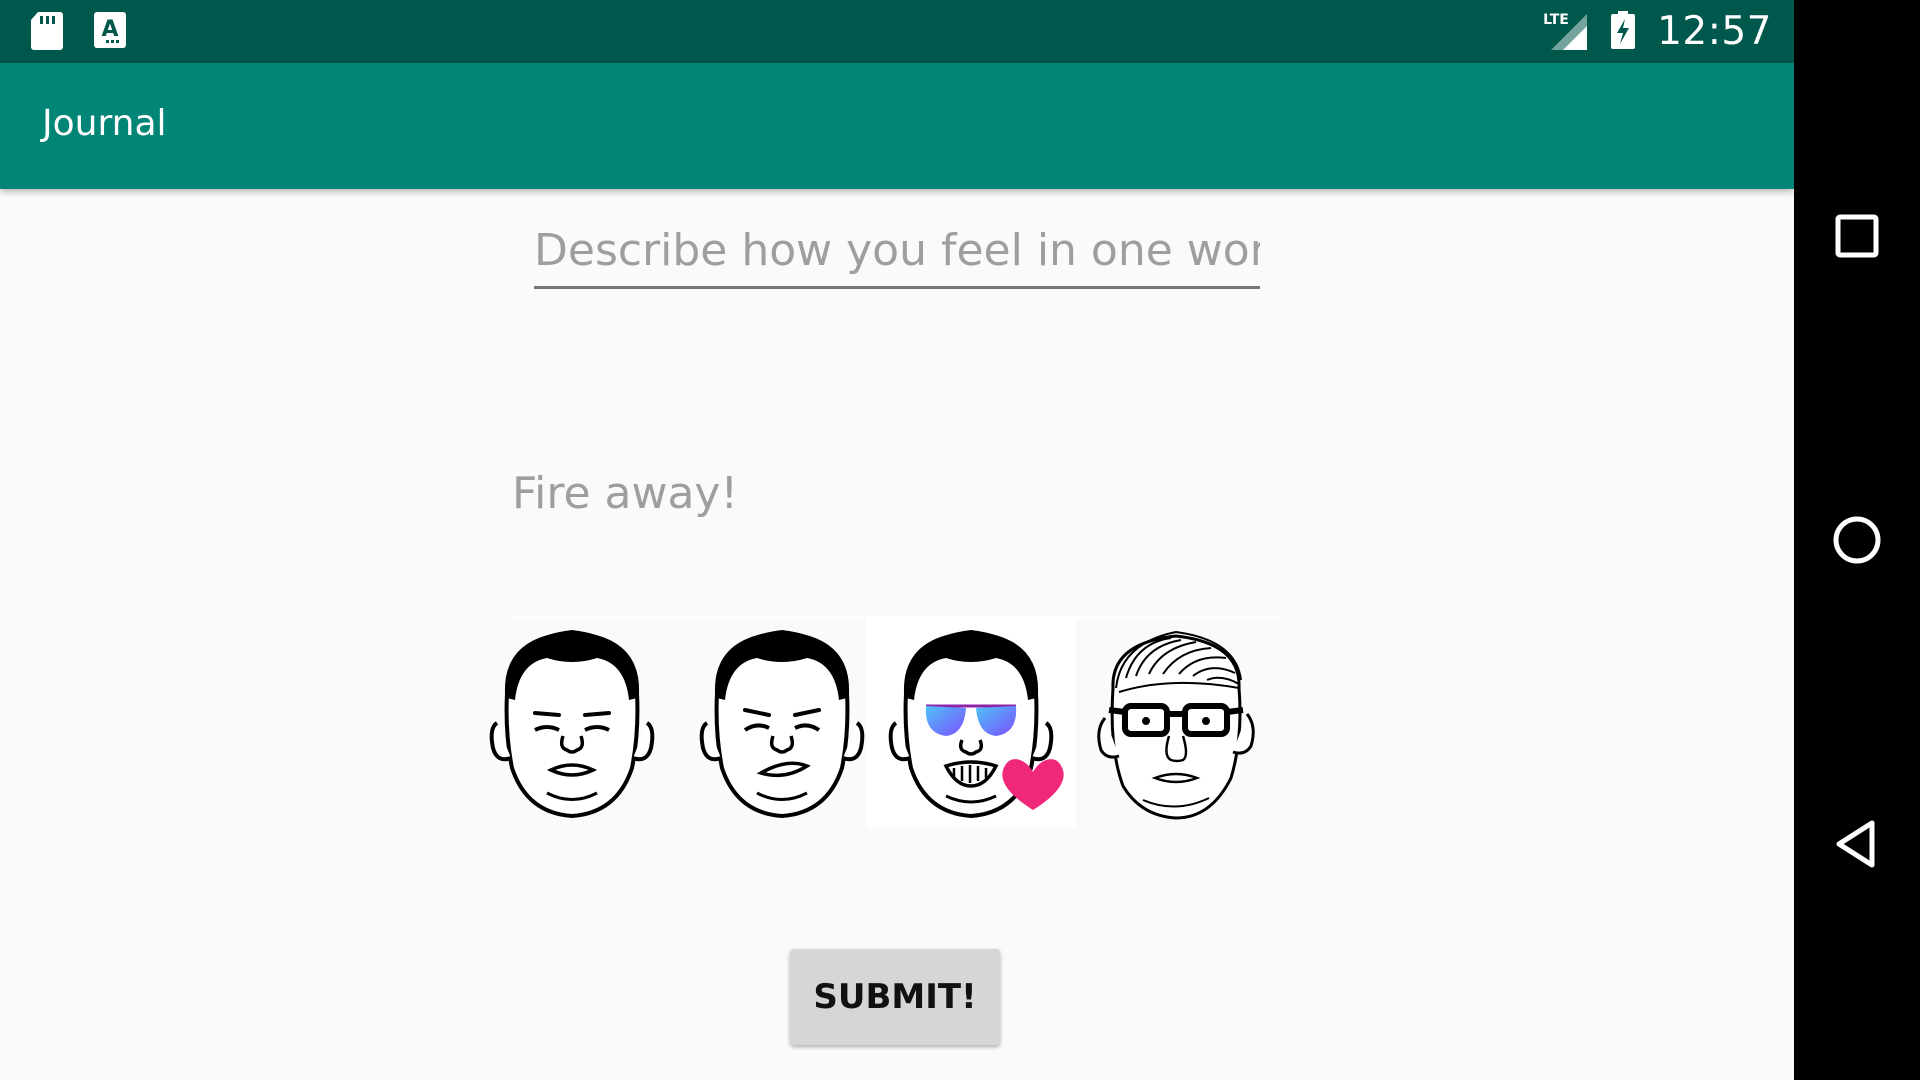  I want to click on recents-icon, so click(1857, 236).